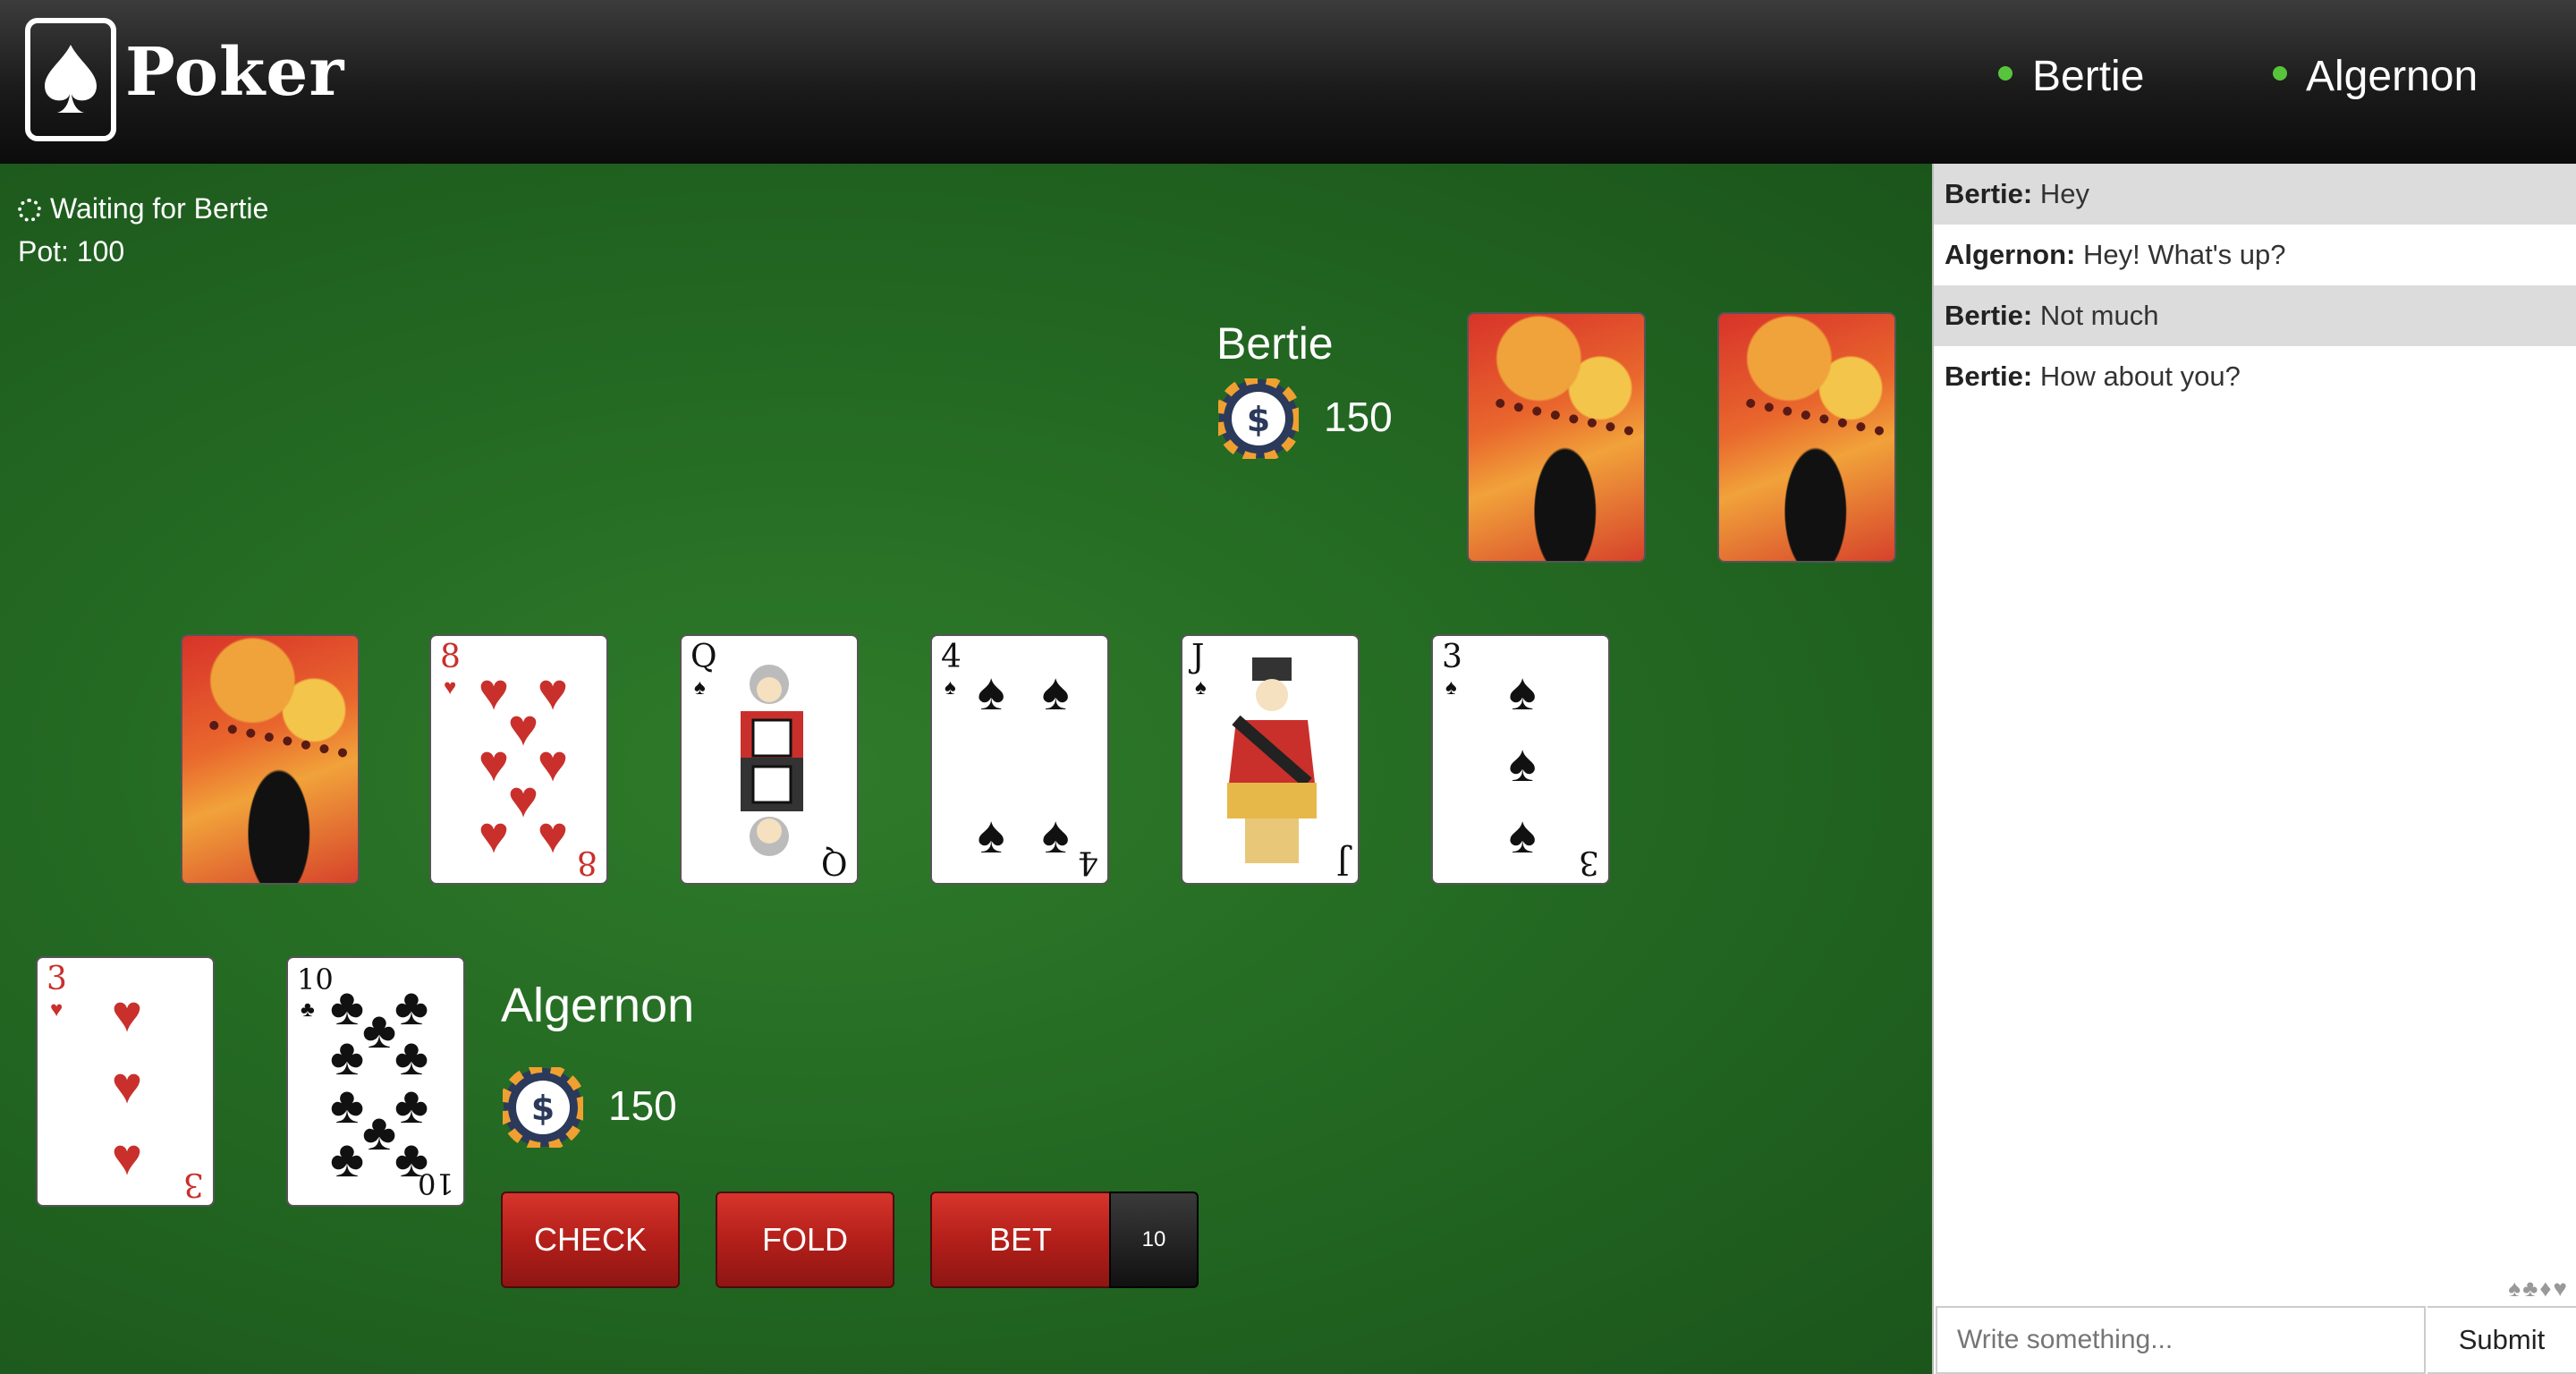 The height and width of the screenshot is (1374, 2576). What do you see at coordinates (29, 210) in the screenshot?
I see `loading-spinner-icon` at bounding box center [29, 210].